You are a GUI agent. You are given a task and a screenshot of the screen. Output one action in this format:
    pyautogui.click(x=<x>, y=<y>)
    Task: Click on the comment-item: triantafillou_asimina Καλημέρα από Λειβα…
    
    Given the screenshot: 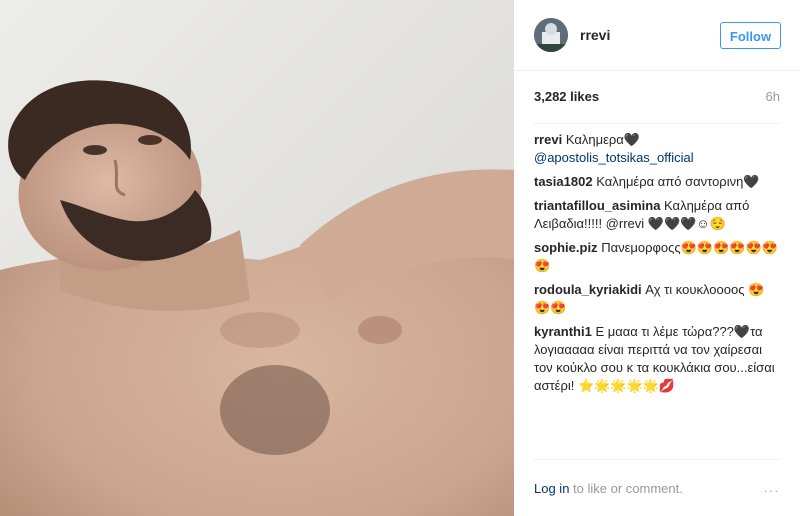 What is the action you would take?
    pyautogui.click(x=657, y=215)
    